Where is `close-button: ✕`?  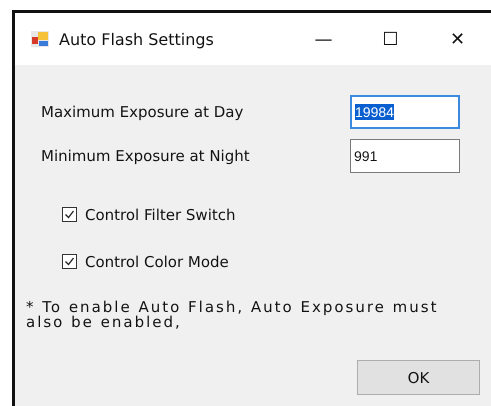
close-button: ✕ is located at coordinates (457, 39).